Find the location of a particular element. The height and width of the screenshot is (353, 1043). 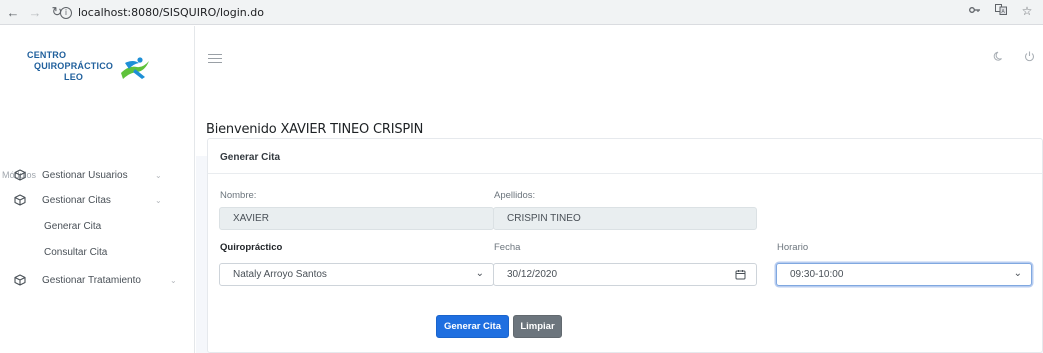

sidebar-item-label: Gestionar Tratamiento is located at coordinates (91, 280).